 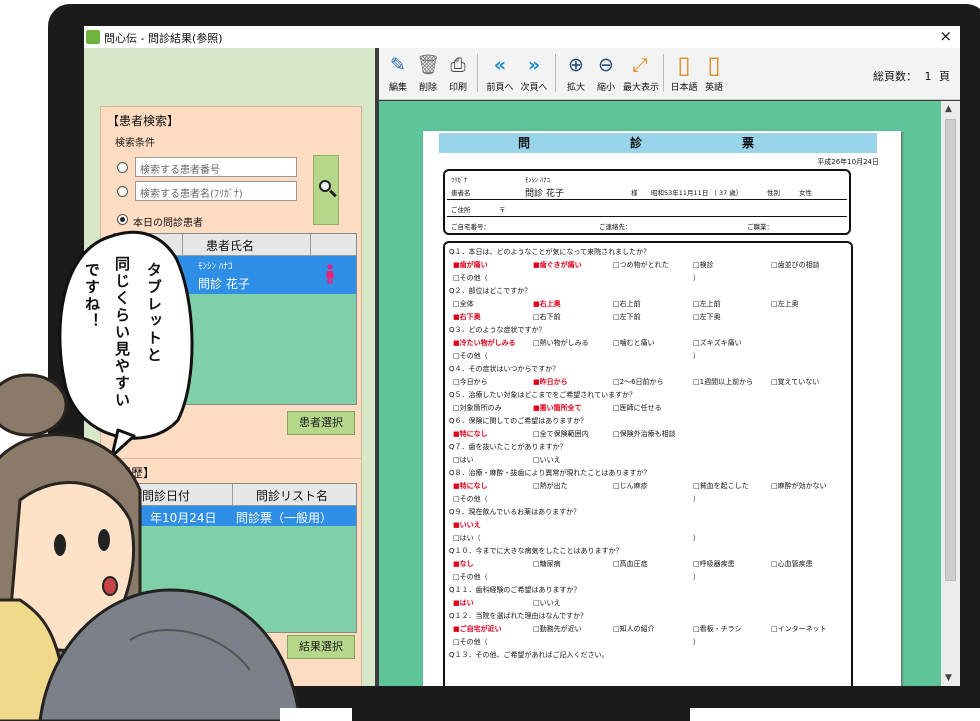 What do you see at coordinates (649, 604) in the screenshot?
I see `answer-row: ■はい □いいえ` at bounding box center [649, 604].